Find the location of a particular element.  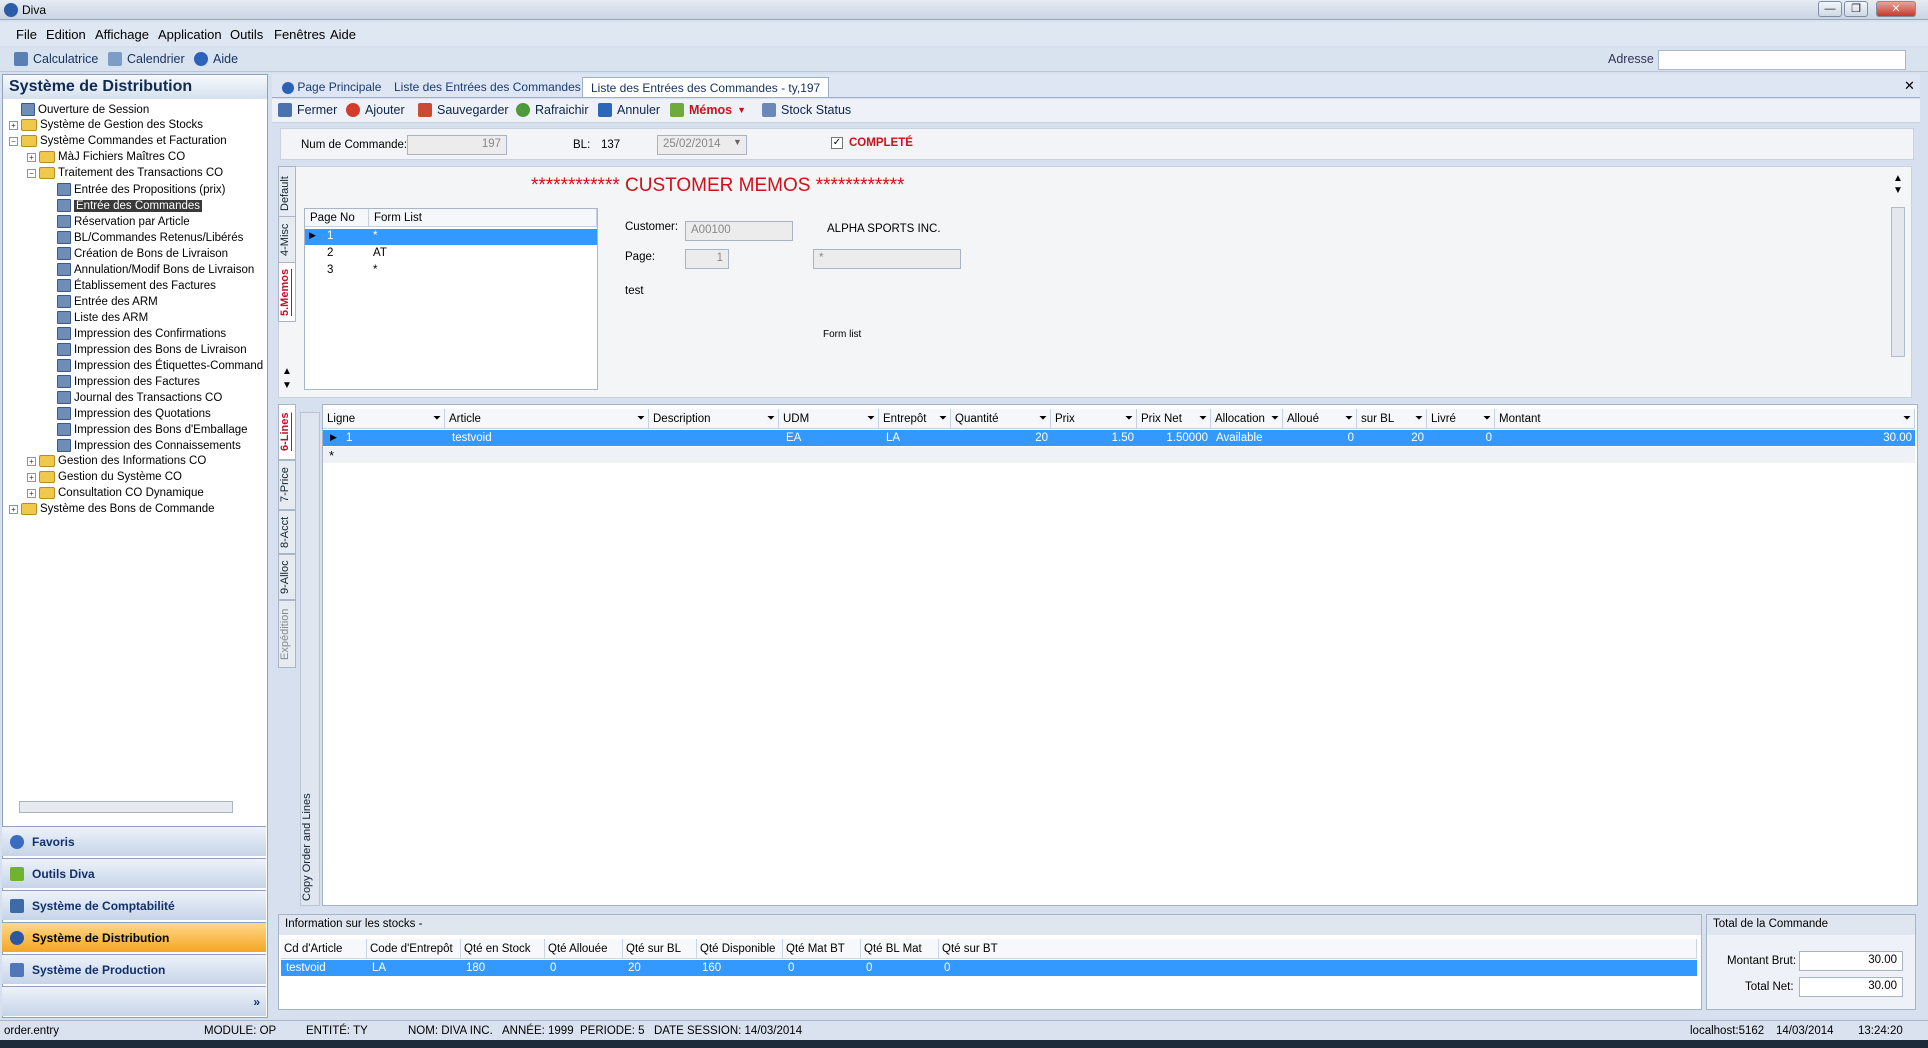

col-qte-disponible: Qté Disponible is located at coordinates (740, 949).